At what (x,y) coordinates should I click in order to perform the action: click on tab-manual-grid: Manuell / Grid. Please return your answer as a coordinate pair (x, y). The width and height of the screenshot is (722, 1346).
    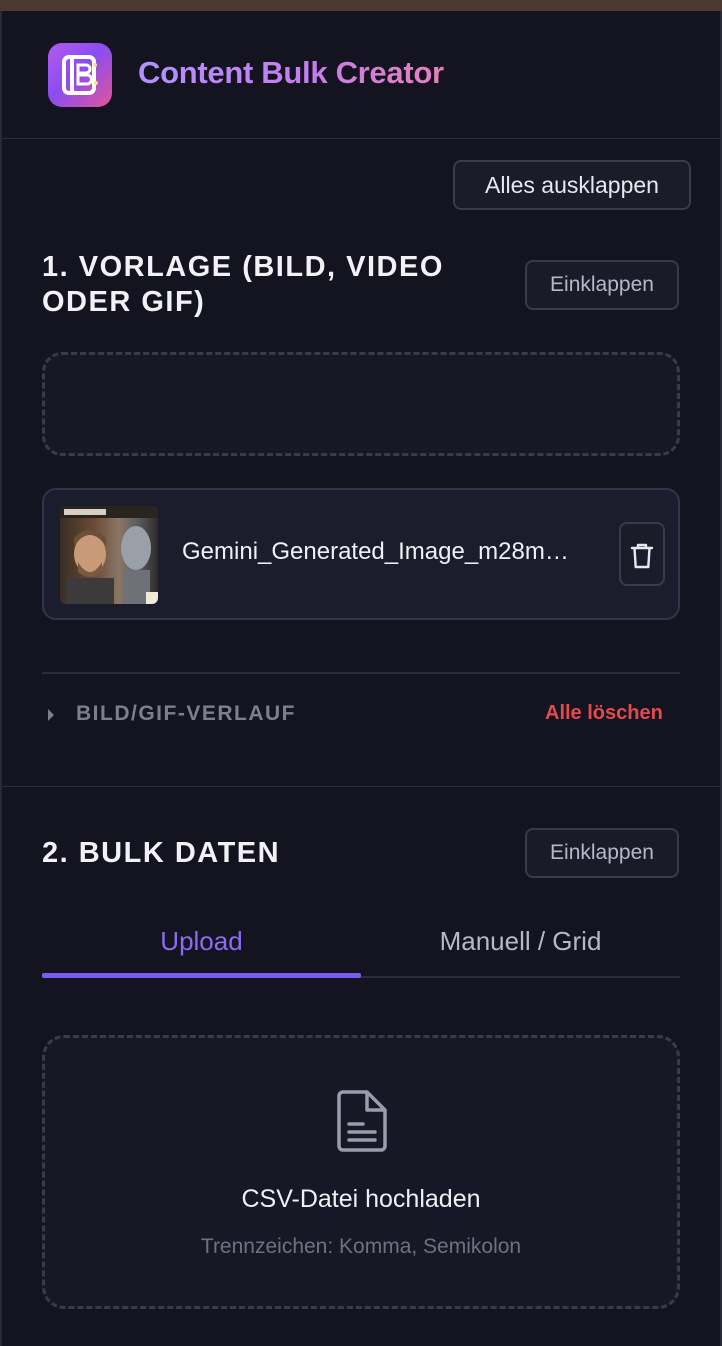
    Looking at the image, I should click on (520, 946).